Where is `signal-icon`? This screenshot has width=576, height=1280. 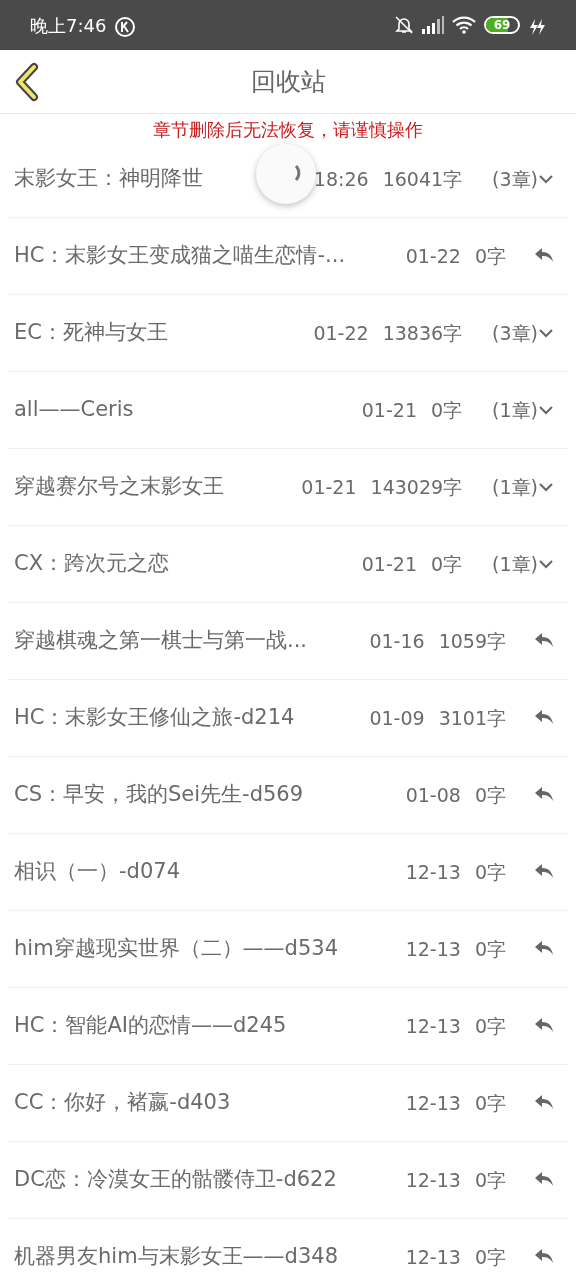
signal-icon is located at coordinates (433, 25).